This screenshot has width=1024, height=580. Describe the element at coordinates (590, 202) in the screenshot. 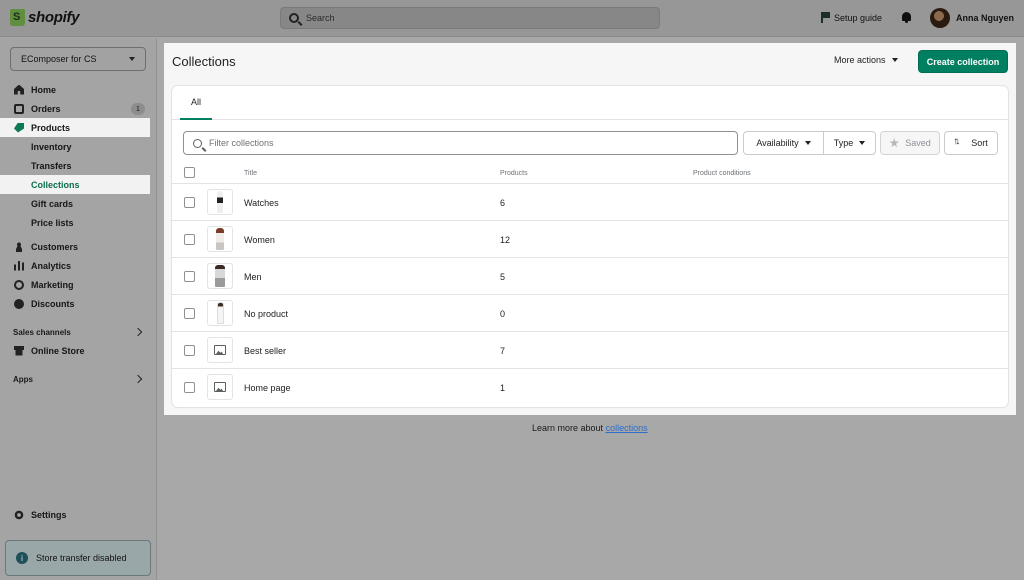

I see `table-row: Watches 6` at that location.